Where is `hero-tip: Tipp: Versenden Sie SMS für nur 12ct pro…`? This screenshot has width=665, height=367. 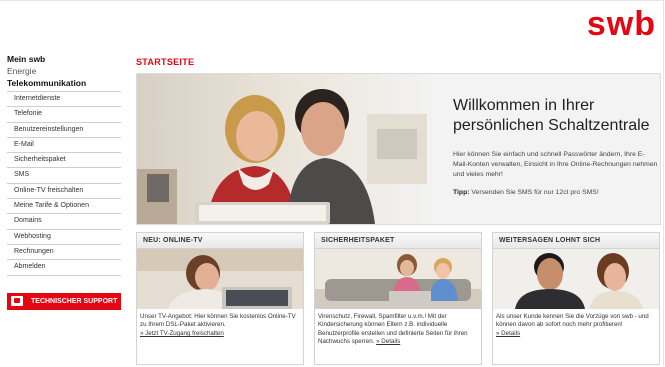
hero-tip: Tipp: Versenden Sie SMS für nur 12ct pro… is located at coordinates (555, 192).